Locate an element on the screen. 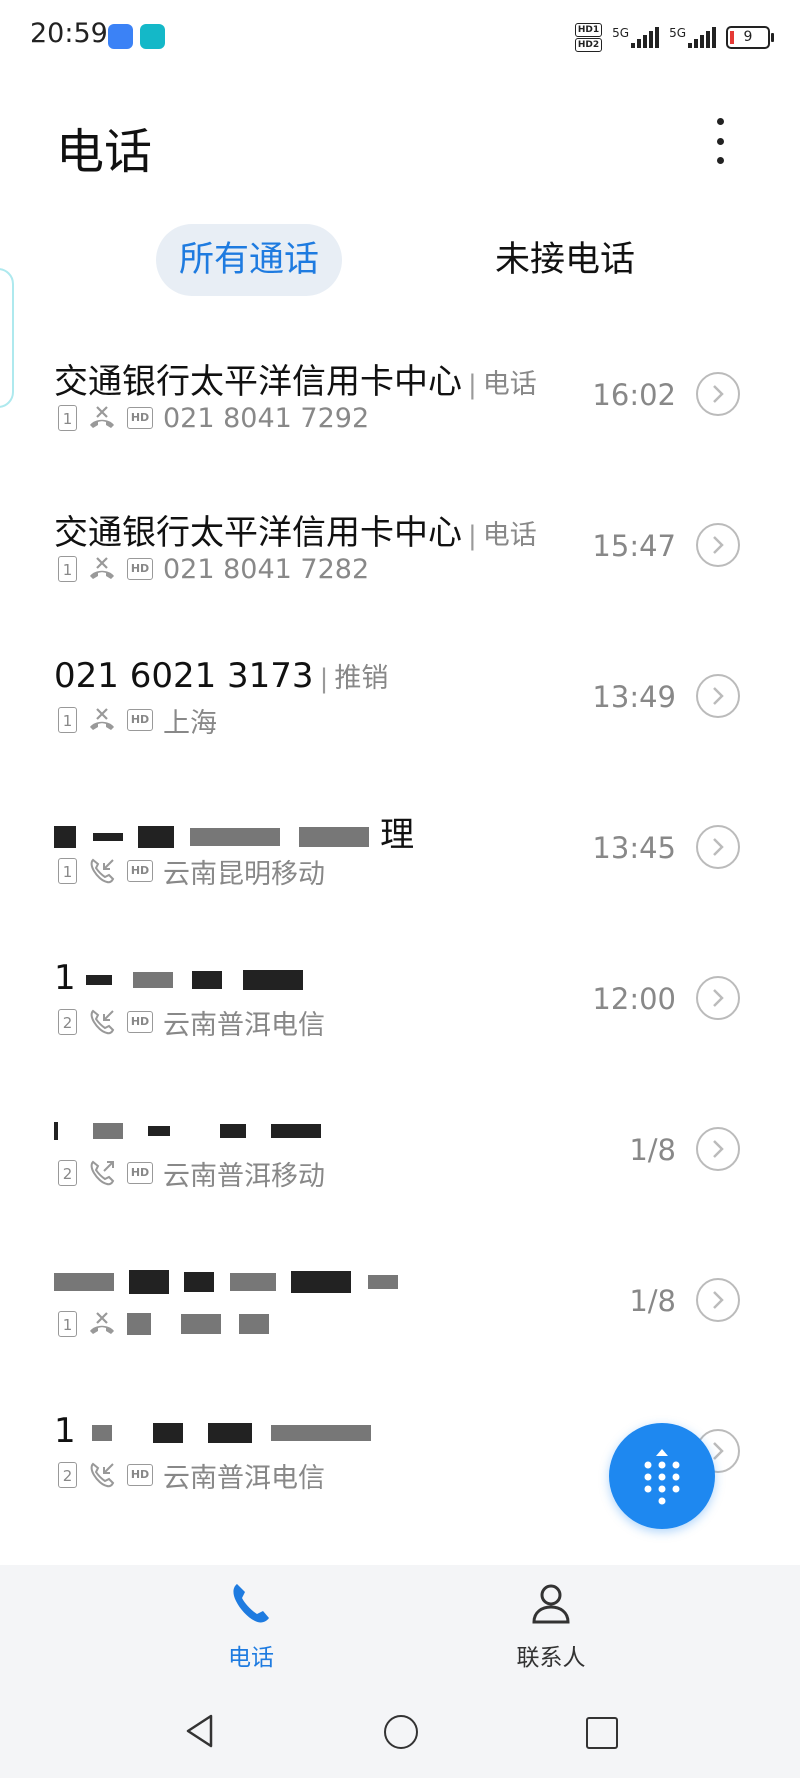  call-meta: 1 HD 云南昆明移动 is located at coordinates (191, 872).